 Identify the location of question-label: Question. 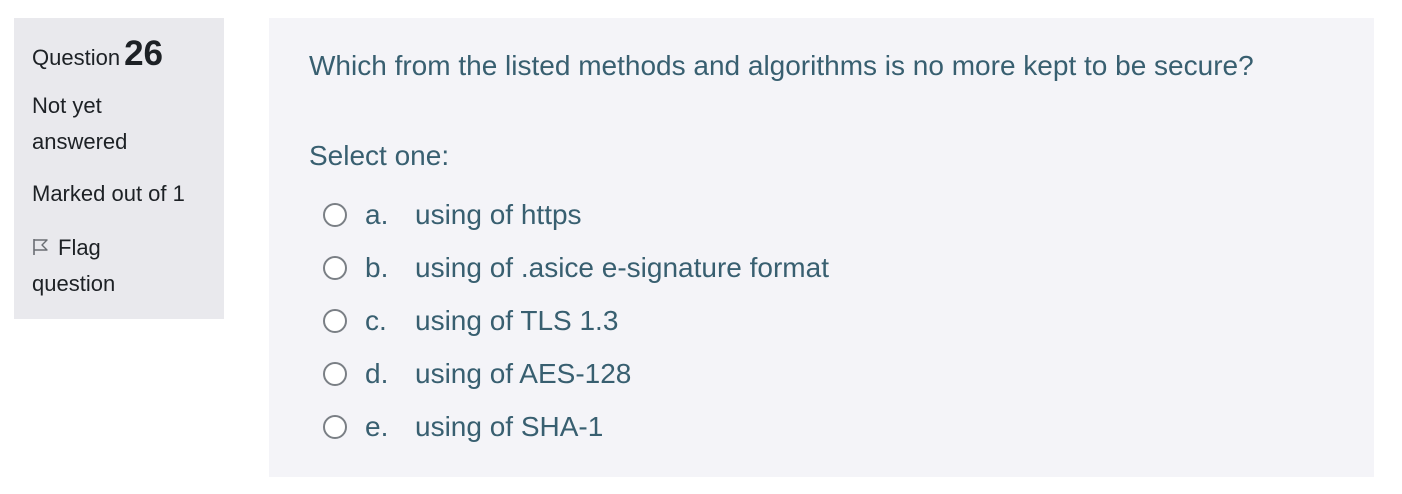
(76, 57).